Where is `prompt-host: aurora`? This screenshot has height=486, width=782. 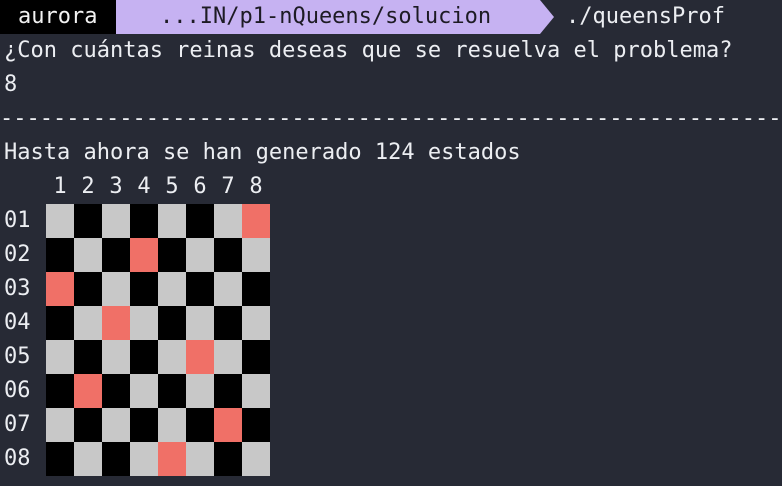
prompt-host: aurora is located at coordinates (58, 17).